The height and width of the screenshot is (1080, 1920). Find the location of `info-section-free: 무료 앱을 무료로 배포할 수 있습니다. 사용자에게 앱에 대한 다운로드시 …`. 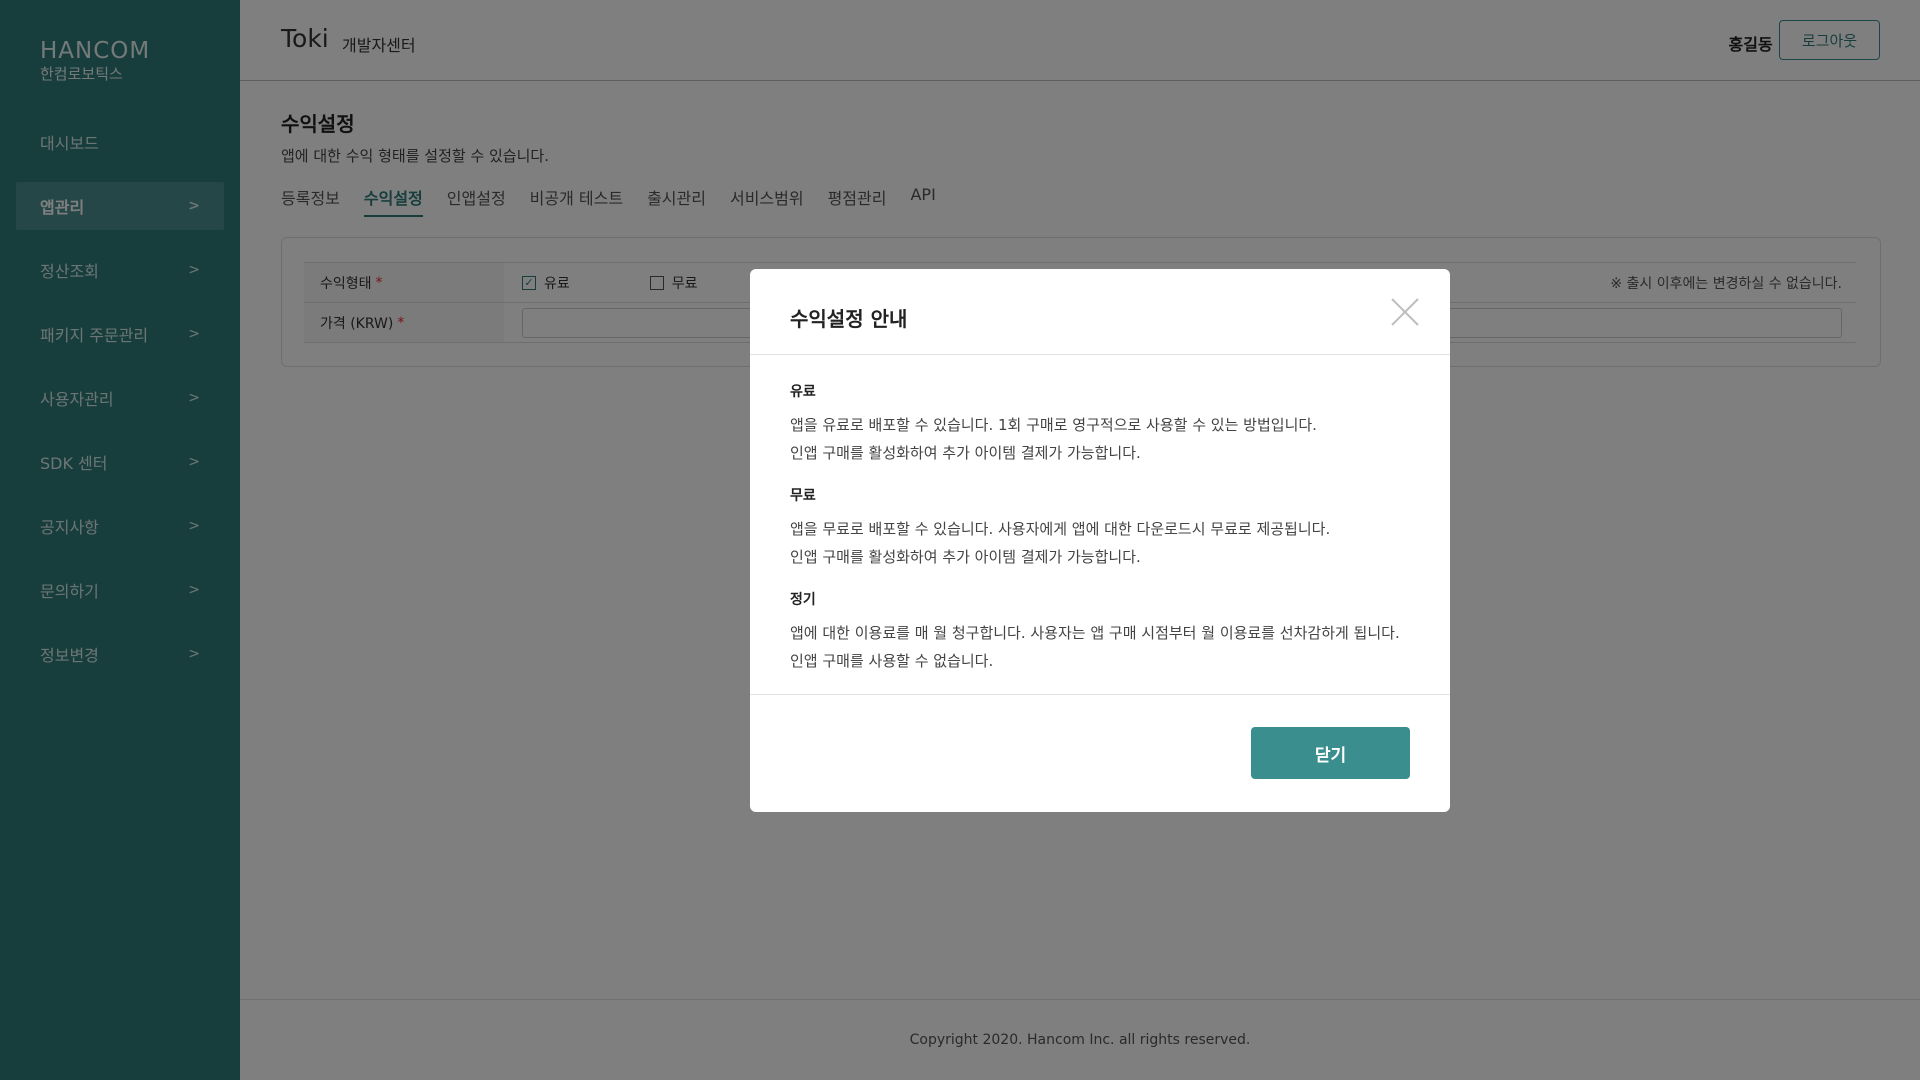

info-section-free: 무료 앱을 무료로 배포할 수 있습니다. 사용자에게 앱에 대한 다운로드시 … is located at coordinates (1100, 528).